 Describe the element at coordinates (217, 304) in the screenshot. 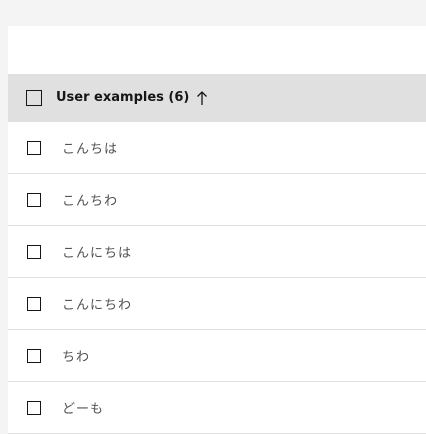

I see `table-row: こんにちわ` at that location.